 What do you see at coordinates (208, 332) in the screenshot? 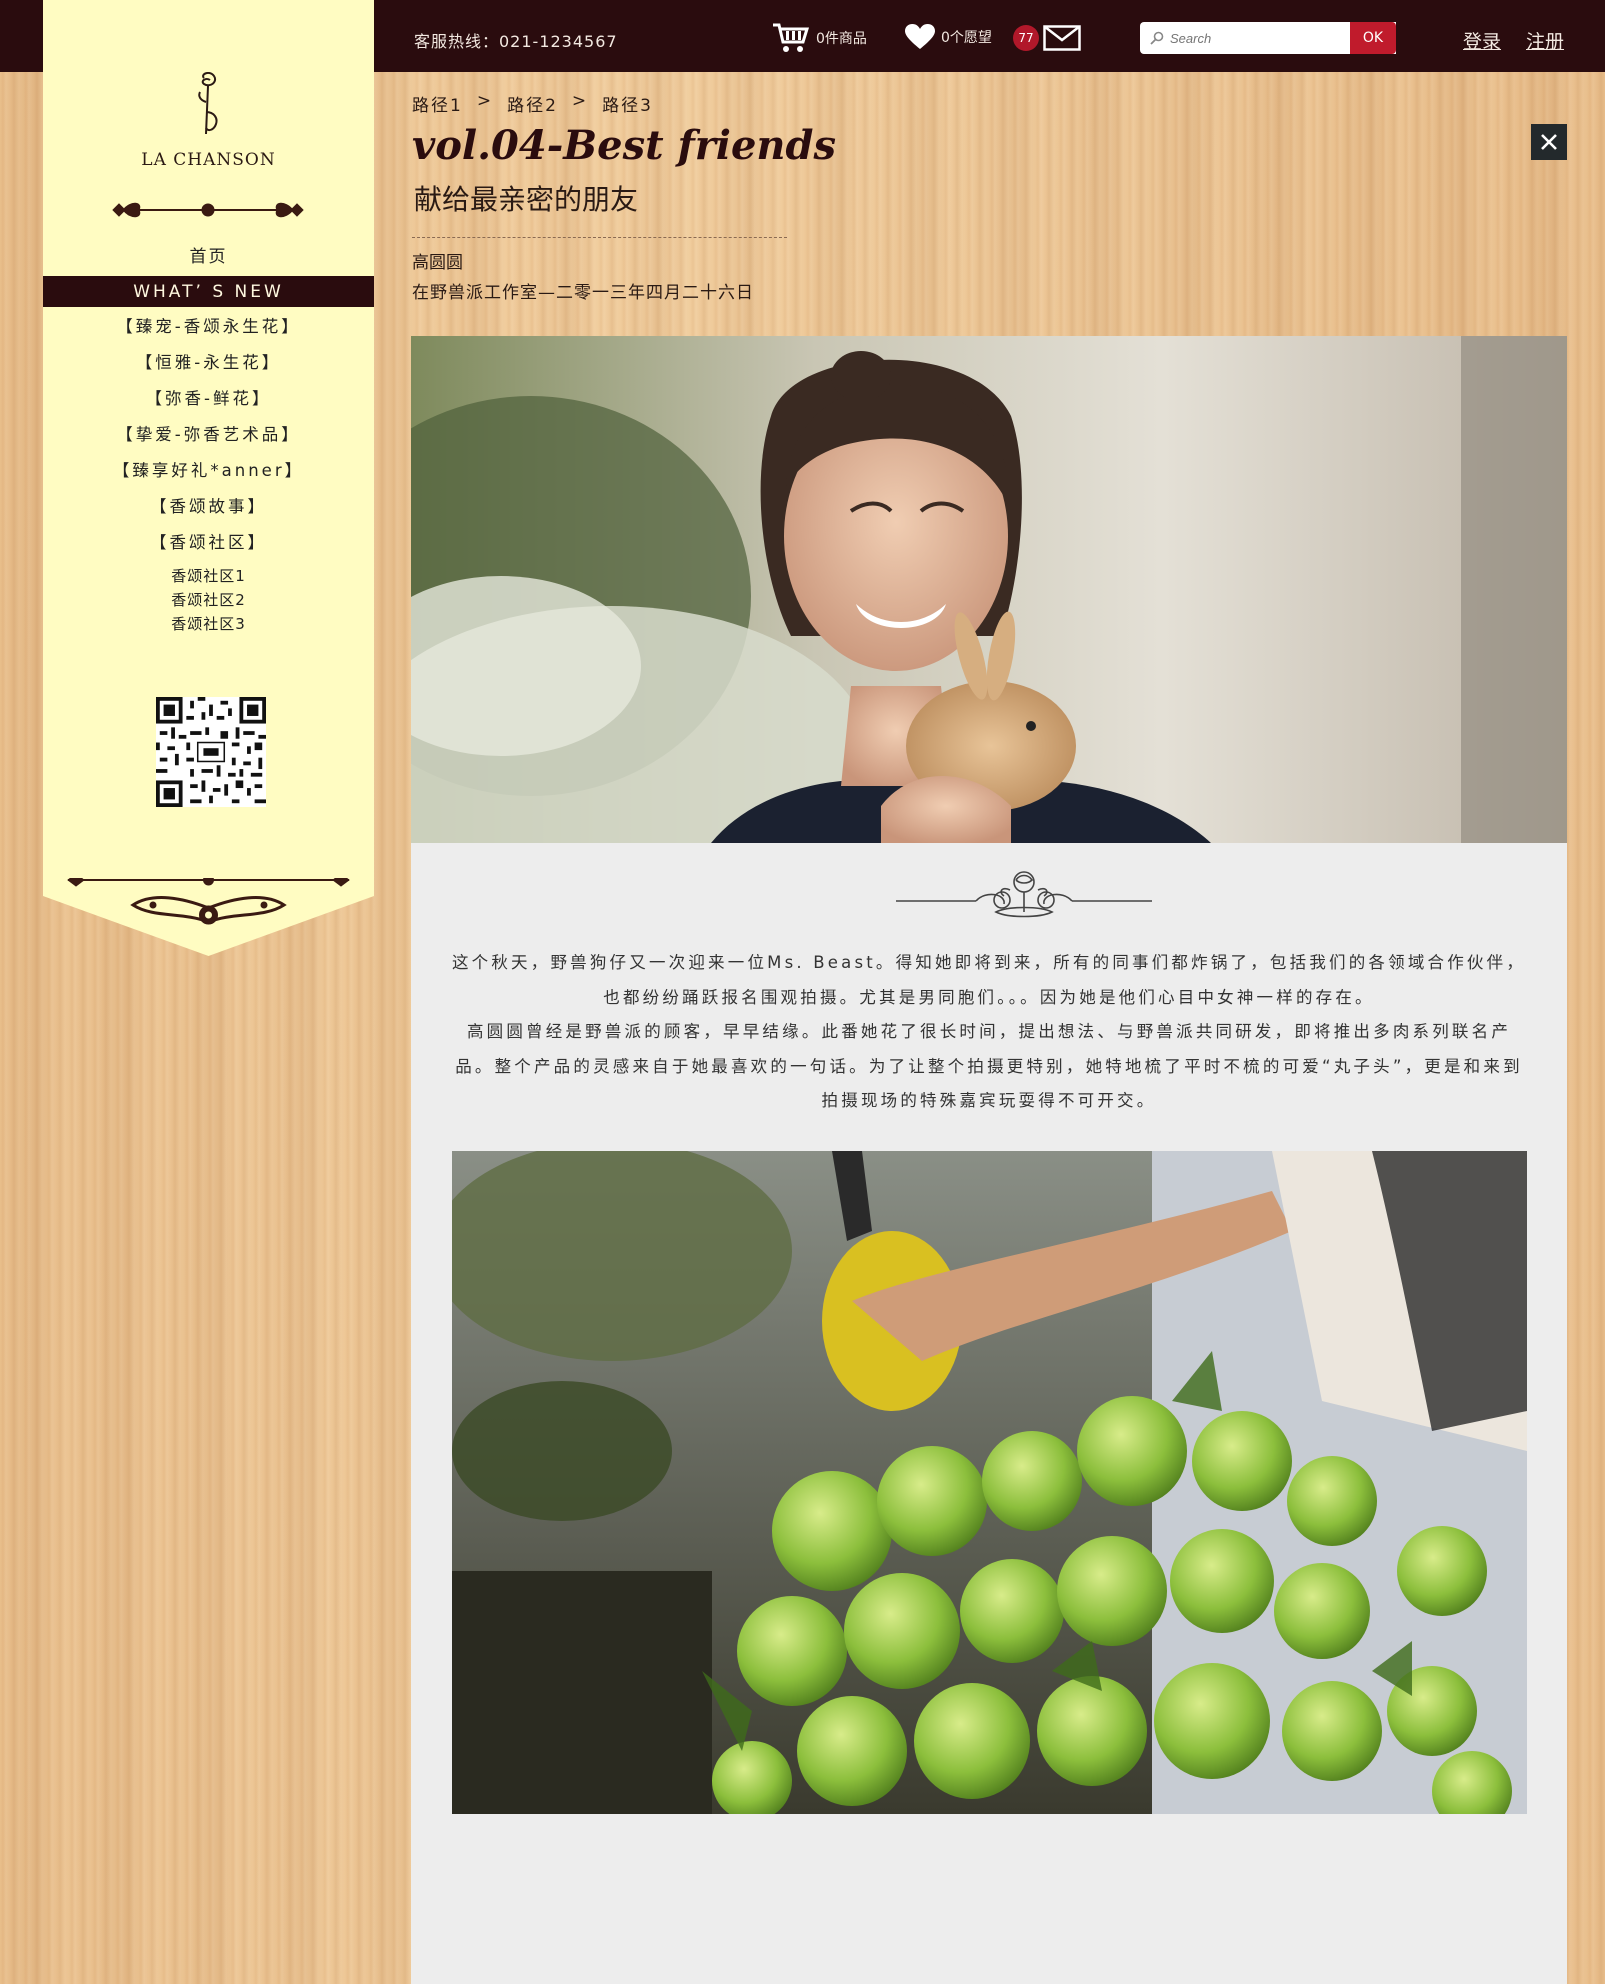
I see `nav-item: 【臻宠-香颂永生花】` at bounding box center [208, 332].